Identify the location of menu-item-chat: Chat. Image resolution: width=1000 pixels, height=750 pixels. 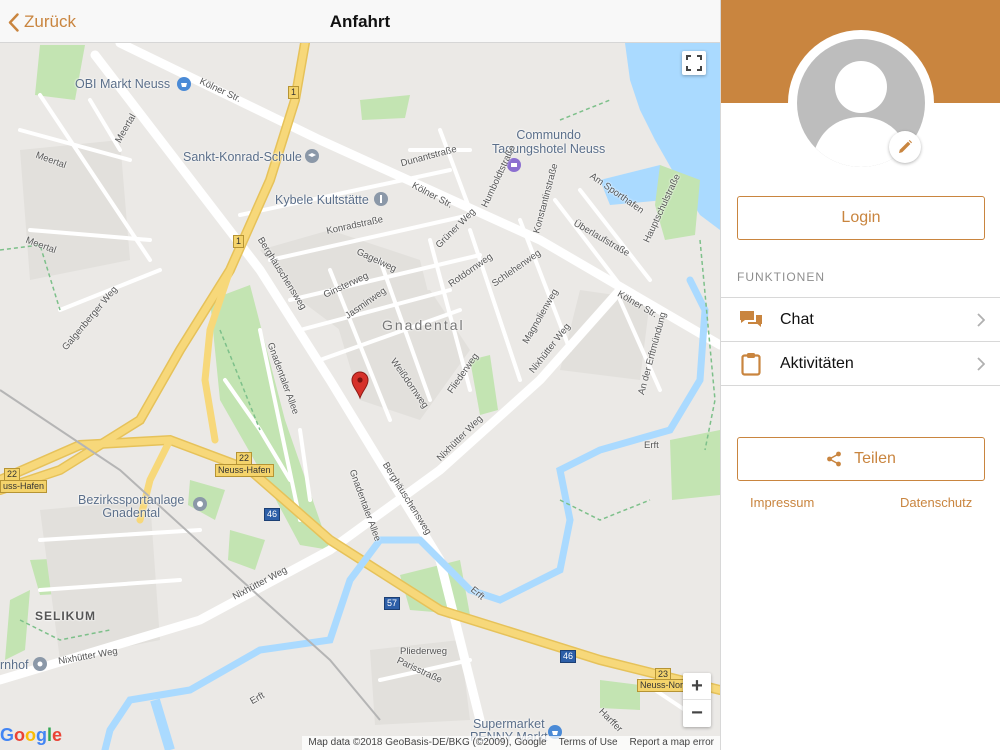
(860, 319).